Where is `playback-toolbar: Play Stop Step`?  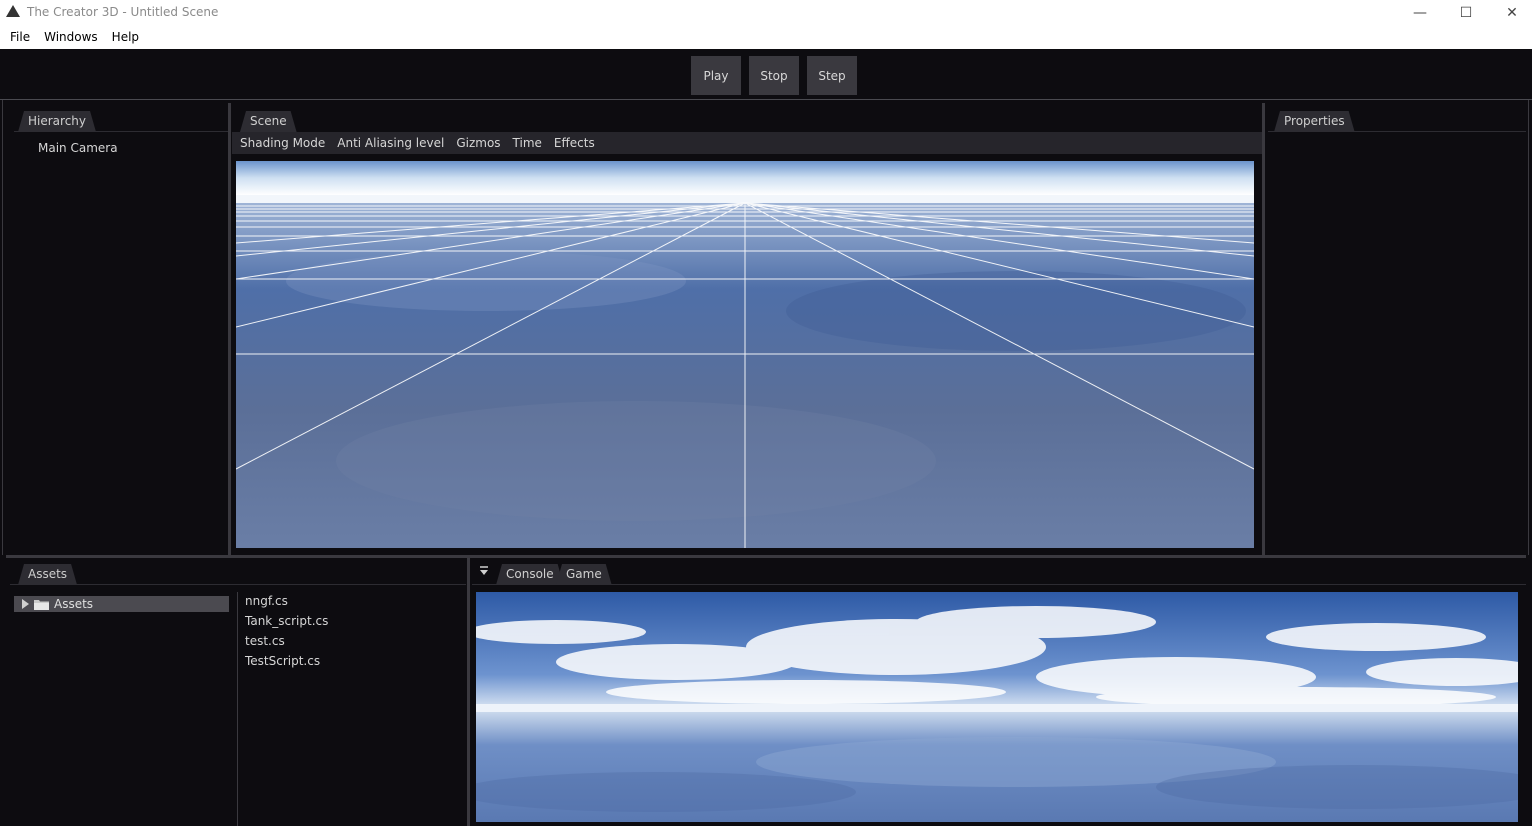 playback-toolbar: Play Stop Step is located at coordinates (766, 74).